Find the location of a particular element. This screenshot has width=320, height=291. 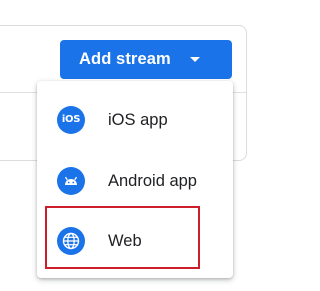

add-stream-button: Add stream is located at coordinates (146, 59).